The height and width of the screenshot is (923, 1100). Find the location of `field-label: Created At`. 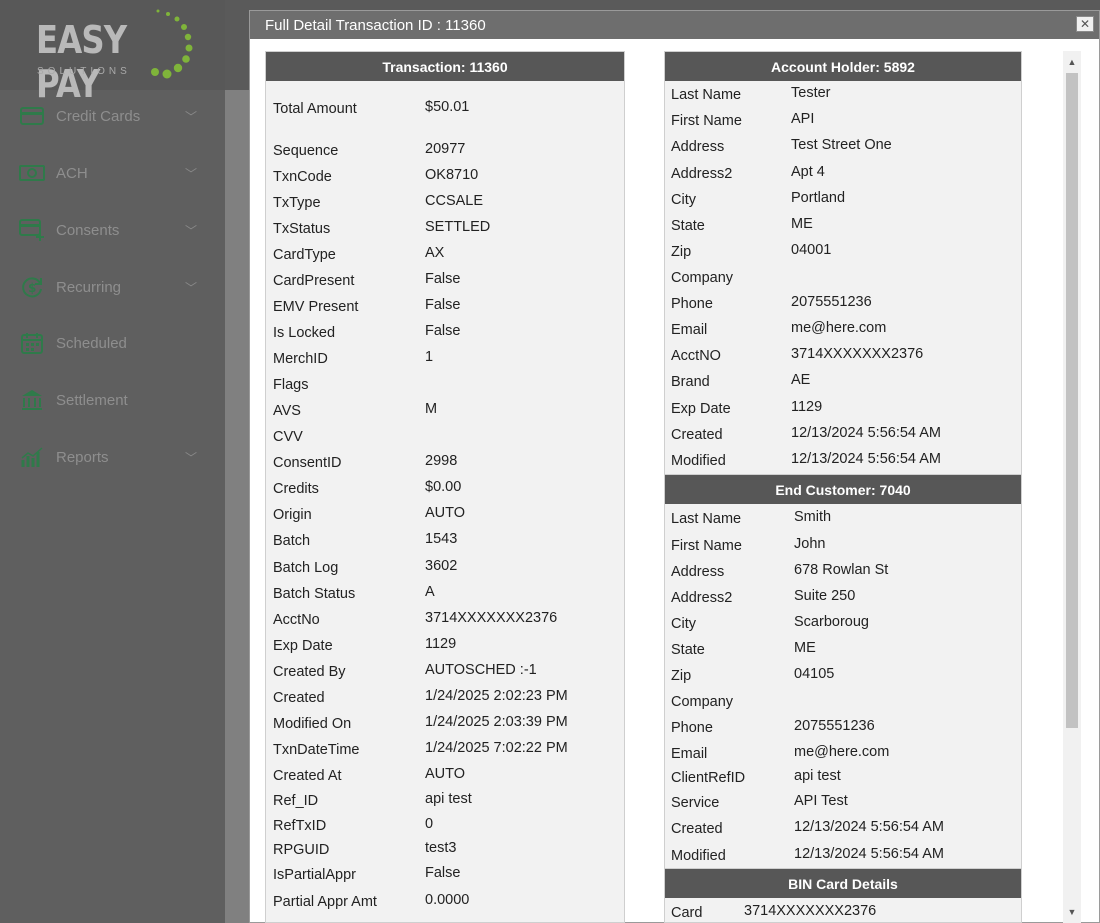

field-label: Created At is located at coordinates (307, 776).